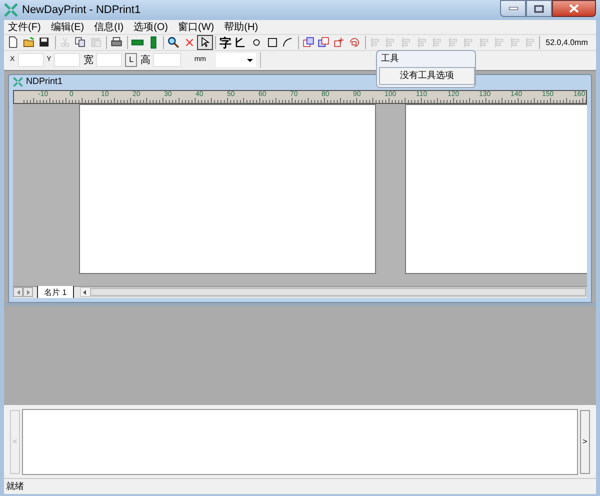  I want to click on bring-front-icon, so click(339, 42).